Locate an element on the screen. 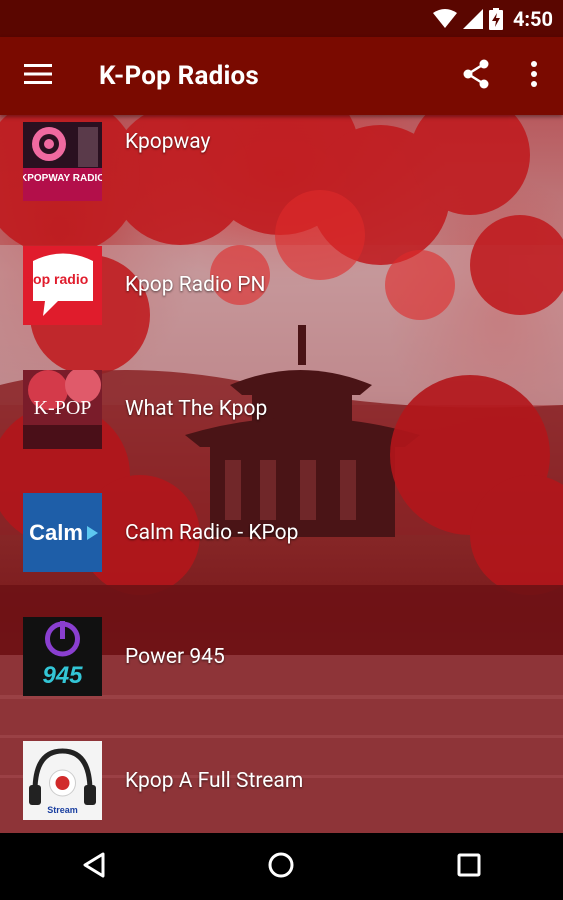 The height and width of the screenshot is (900, 563). kpopway-logo-text: KPOPWAY RADIO is located at coordinates (62, 178).